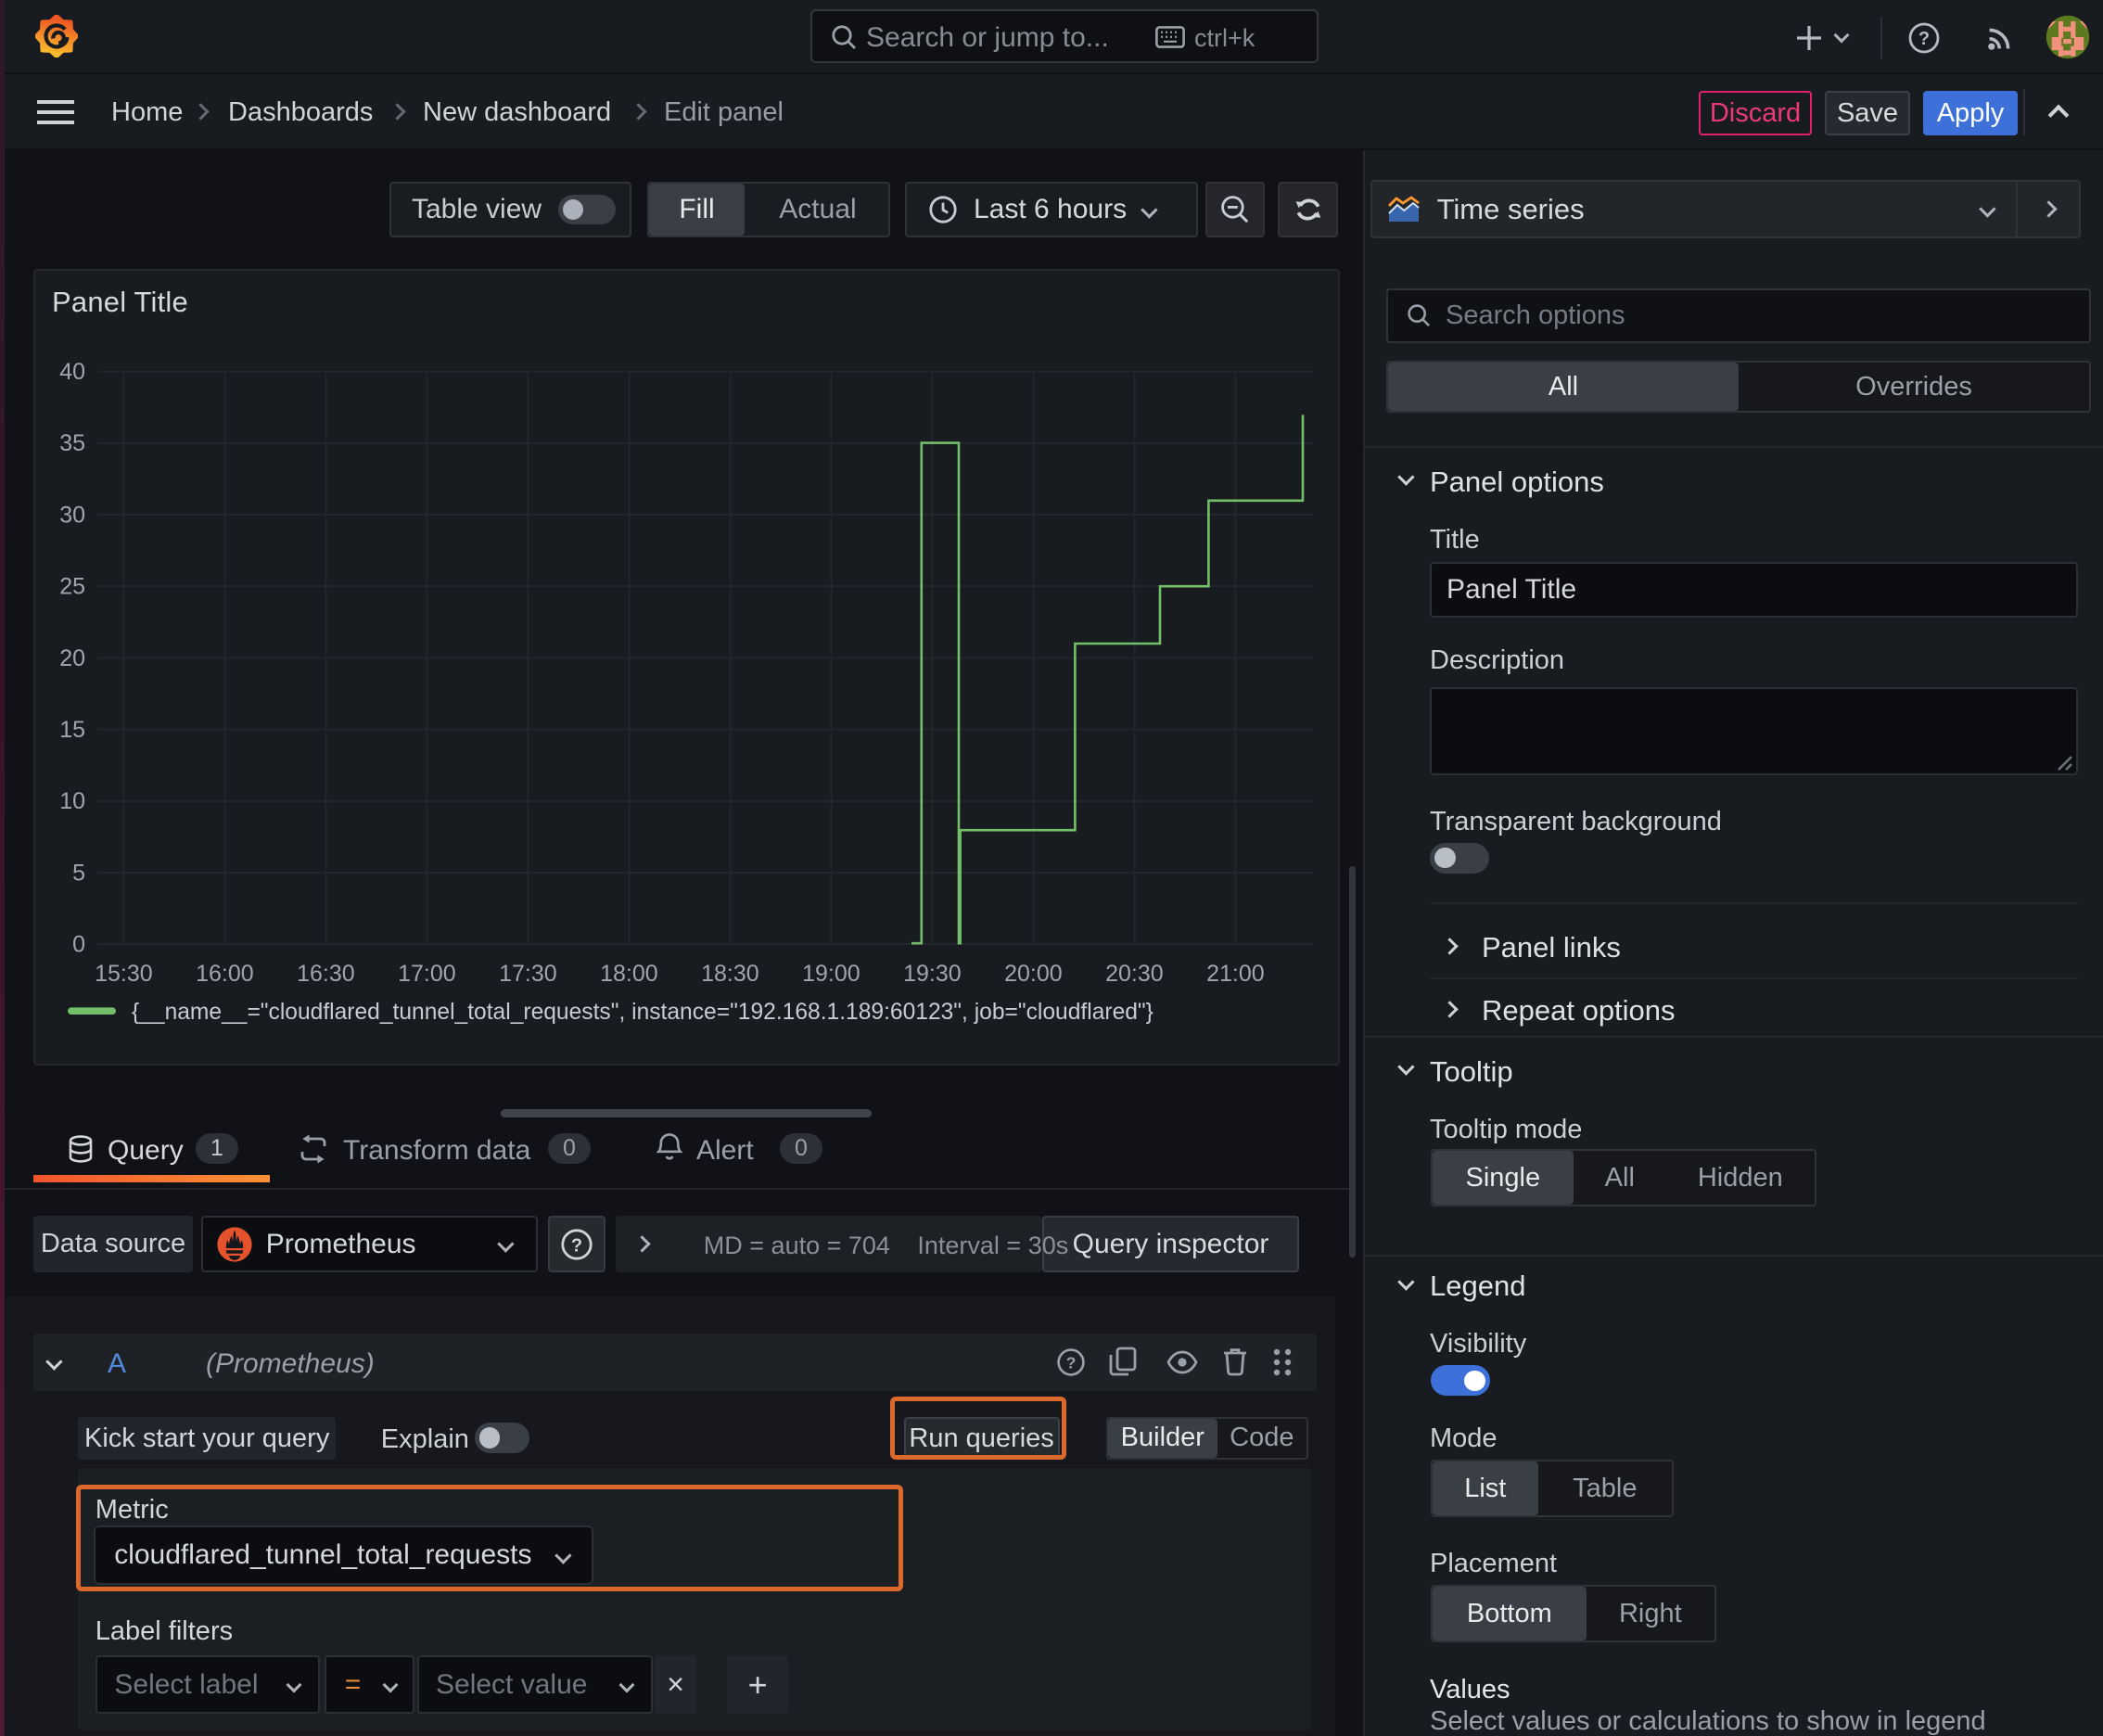 This screenshot has height=1736, width=2103. I want to click on svg-text: 40, so click(72, 372).